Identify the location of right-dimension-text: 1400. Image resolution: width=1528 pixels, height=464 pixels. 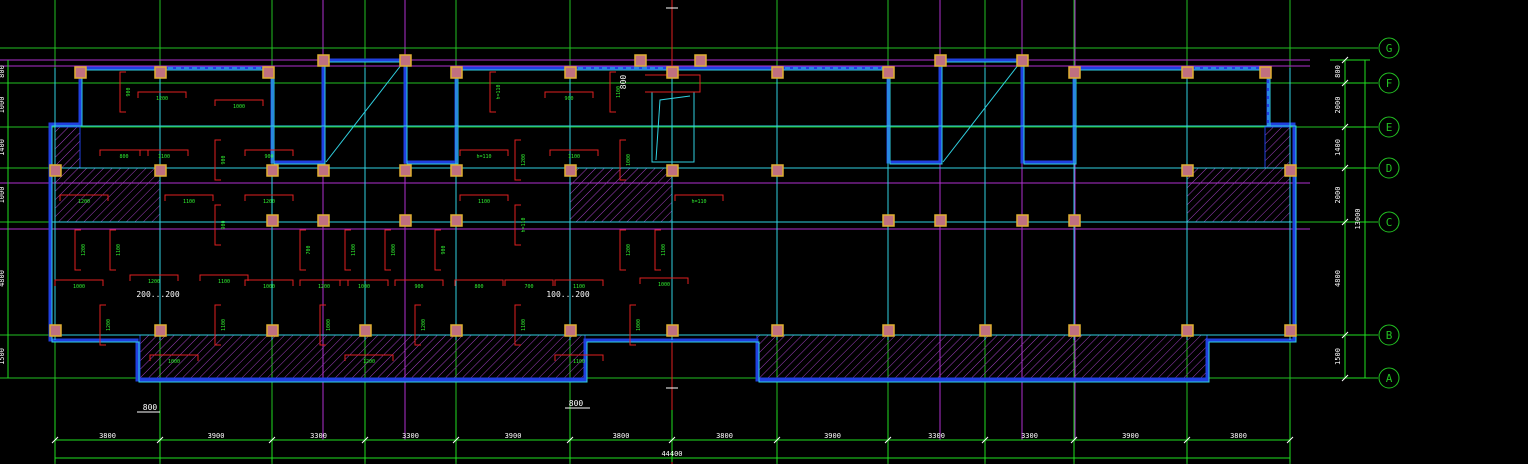
(1338, 147).